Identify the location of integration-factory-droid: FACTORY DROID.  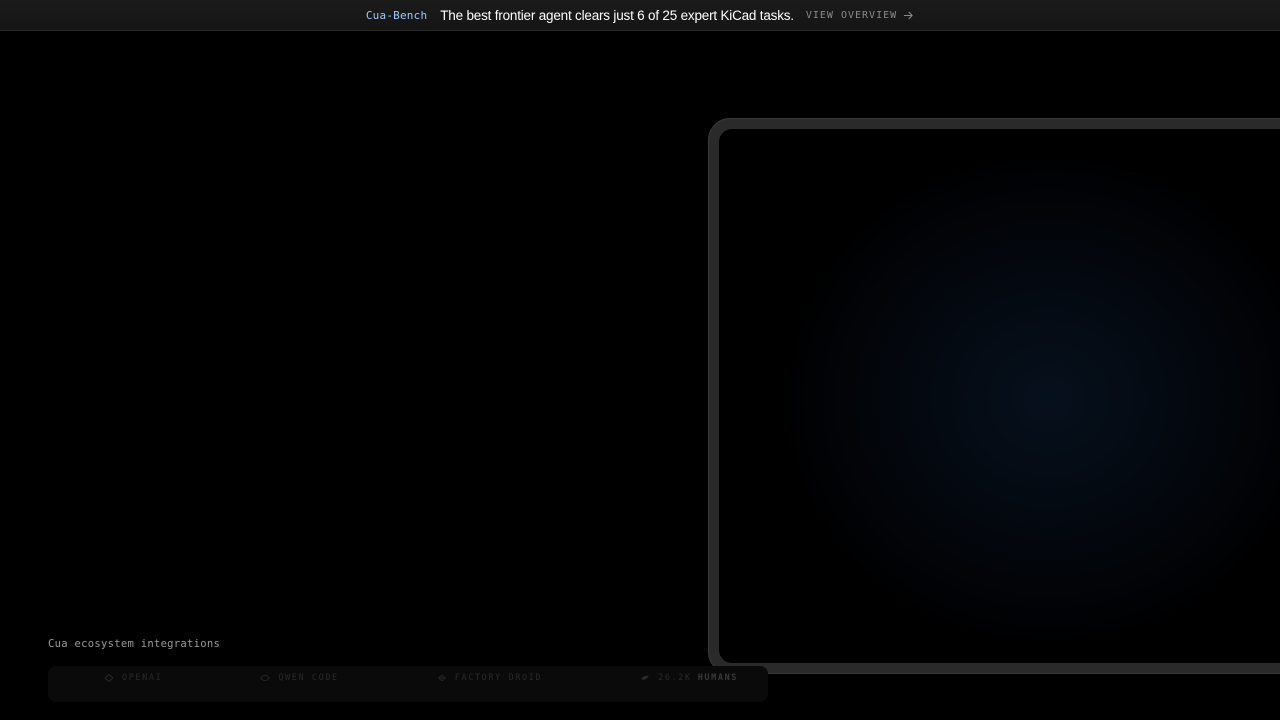
(489, 678).